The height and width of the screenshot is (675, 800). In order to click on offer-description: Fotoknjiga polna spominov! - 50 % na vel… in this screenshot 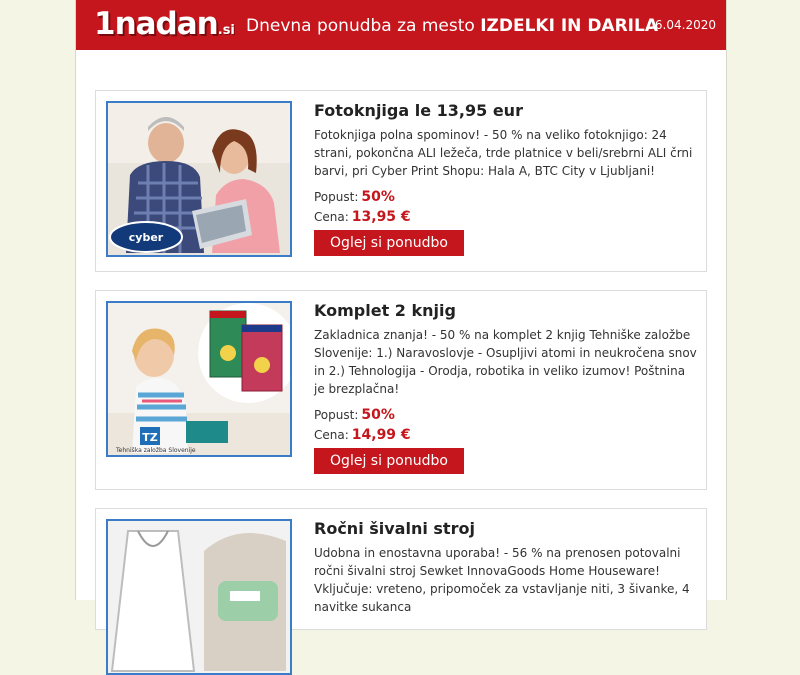, I will do `click(503, 153)`.